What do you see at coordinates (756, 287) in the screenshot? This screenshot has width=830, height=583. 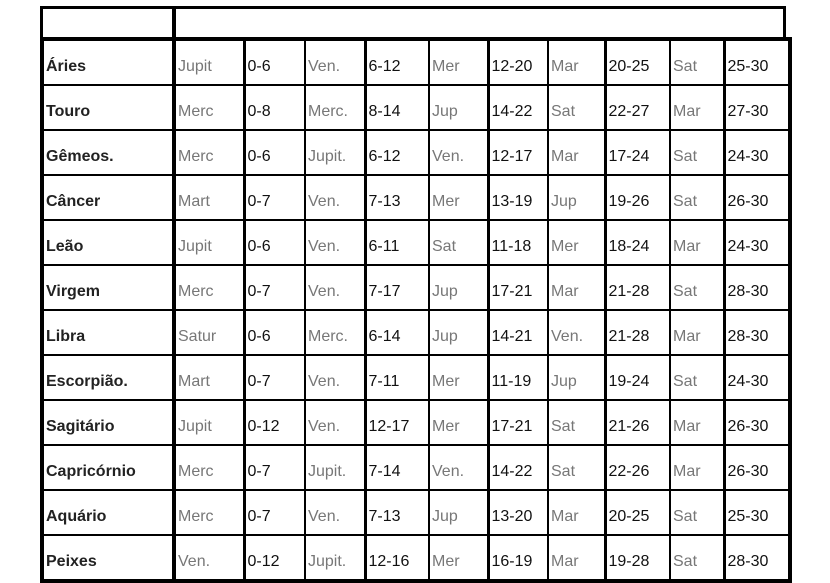 I see `degree-range-cell: 28-30` at bounding box center [756, 287].